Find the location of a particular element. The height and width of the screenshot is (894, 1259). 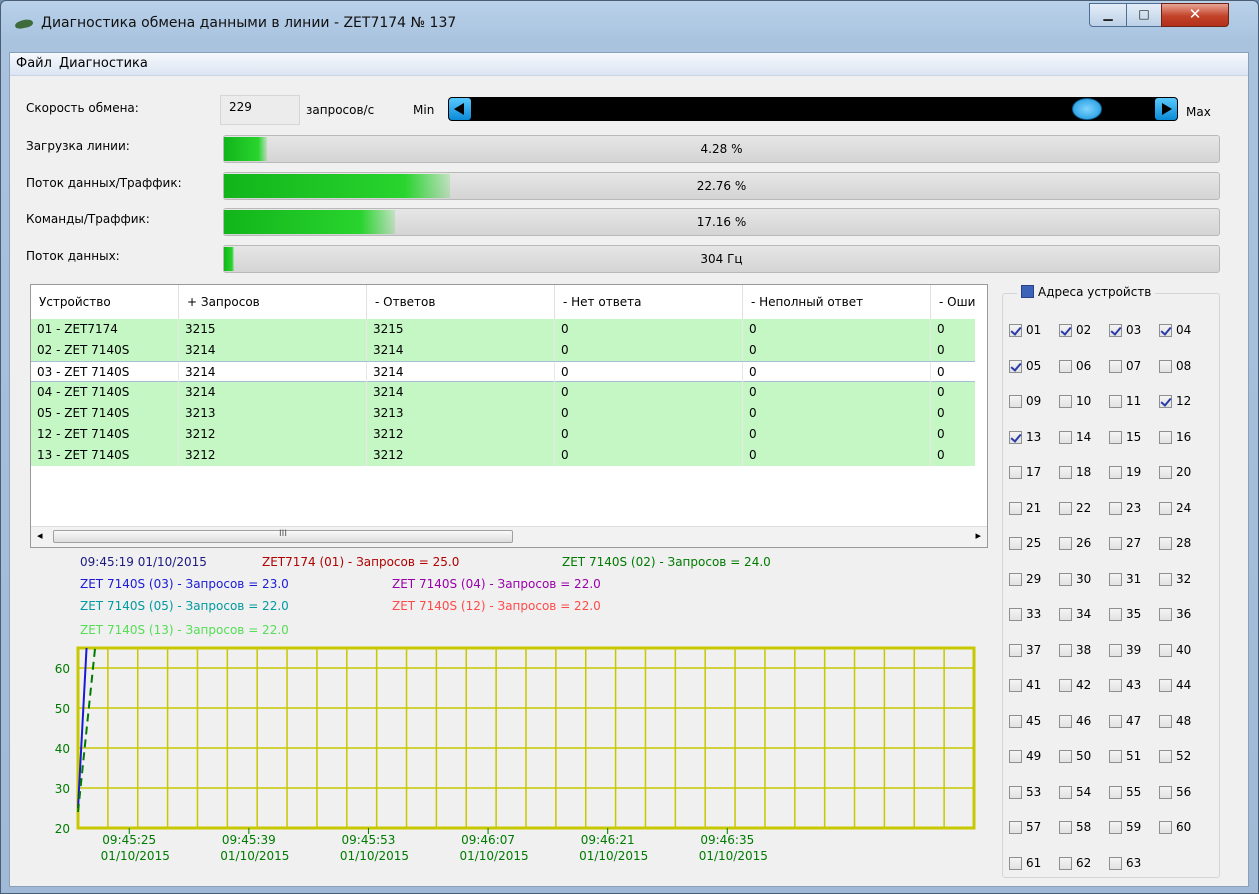

horizontal-scrollbar: ◂ III ▸ is located at coordinates (509, 536).